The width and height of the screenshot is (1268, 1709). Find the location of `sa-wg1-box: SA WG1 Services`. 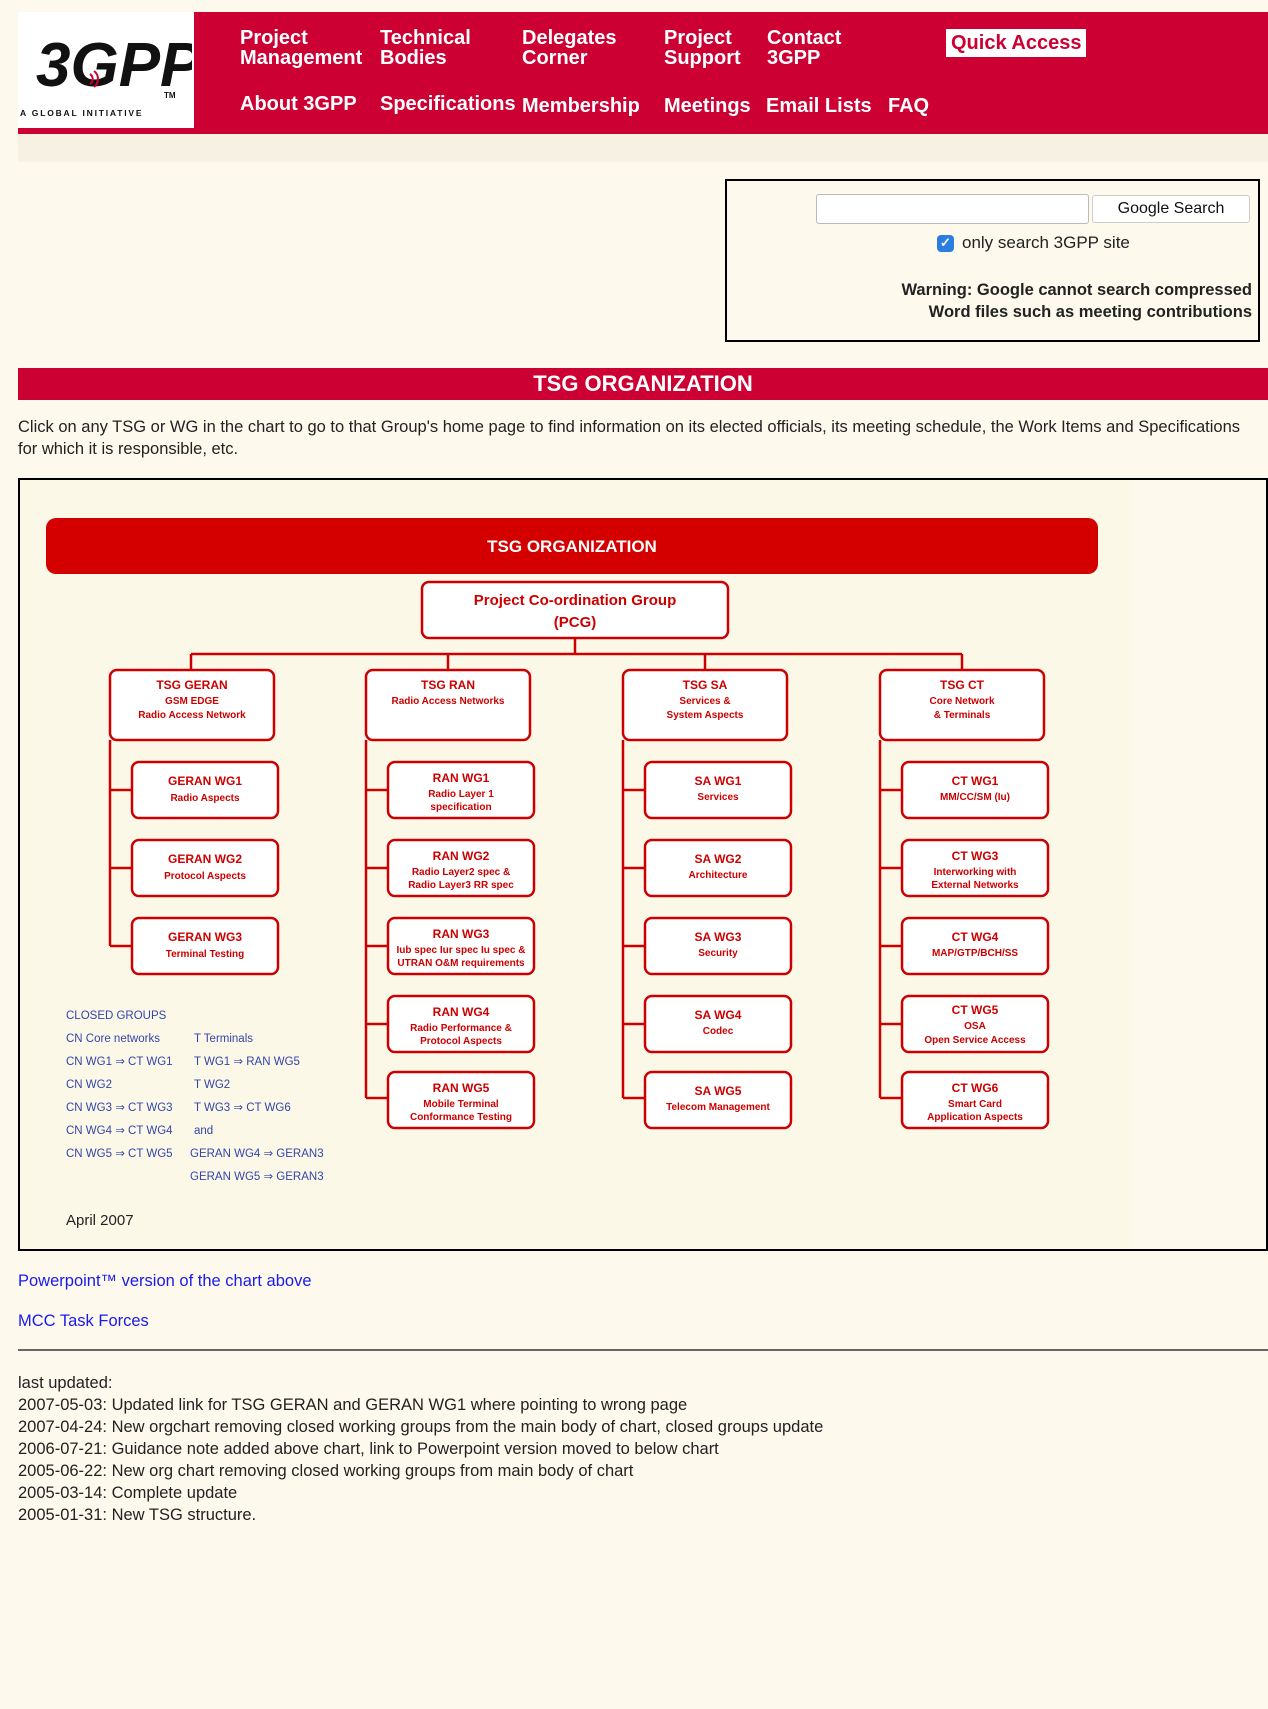

sa-wg1-box: SA WG1 Services is located at coordinates (718, 790).